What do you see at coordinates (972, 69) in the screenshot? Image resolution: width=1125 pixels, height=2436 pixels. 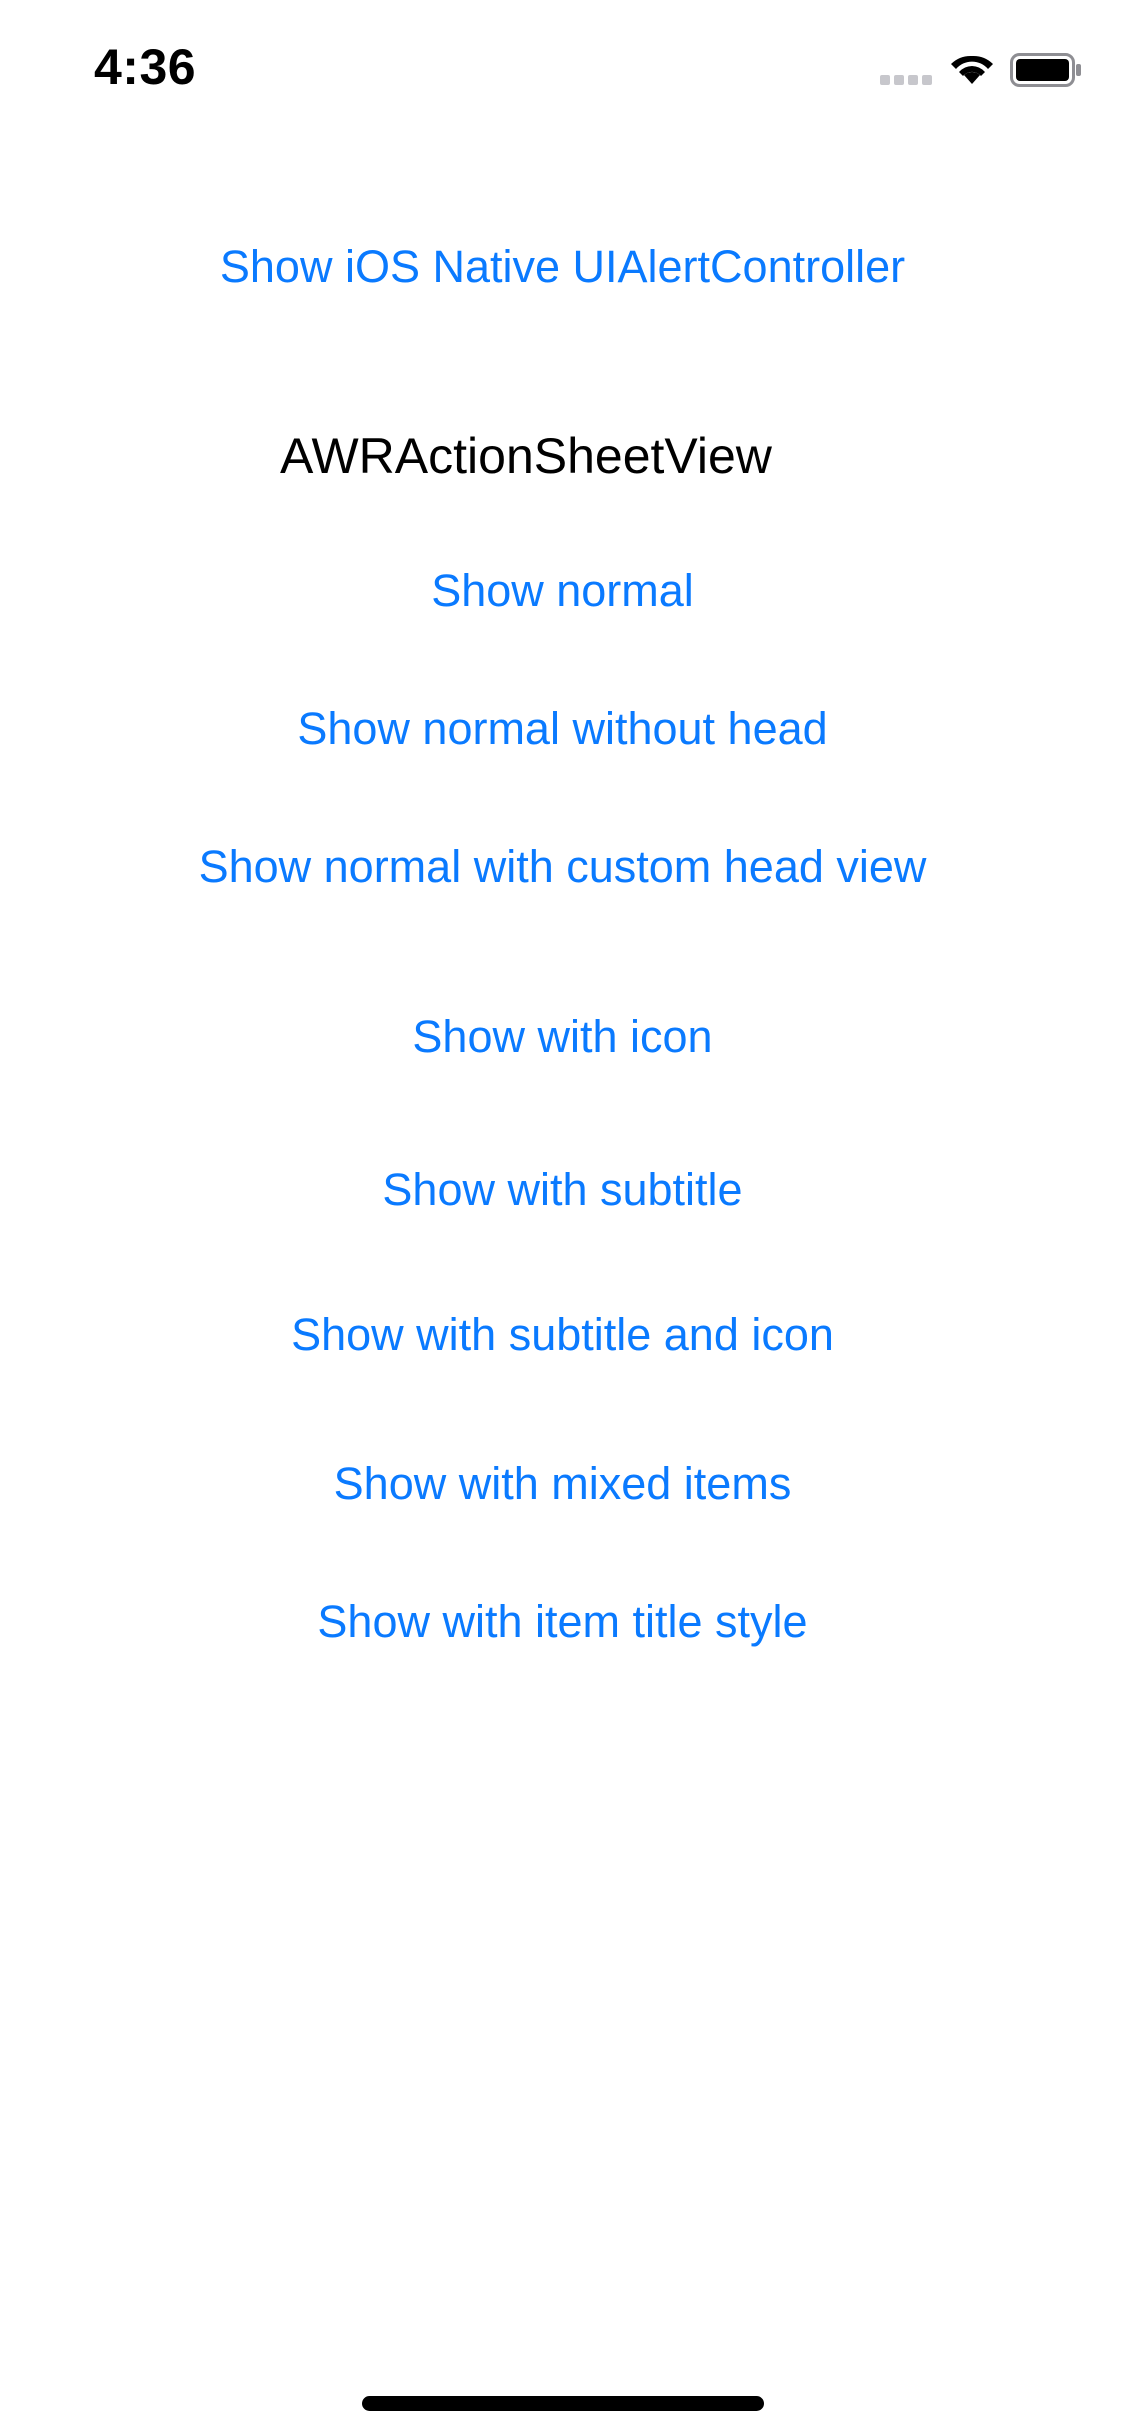 I see `wifi-icon` at bounding box center [972, 69].